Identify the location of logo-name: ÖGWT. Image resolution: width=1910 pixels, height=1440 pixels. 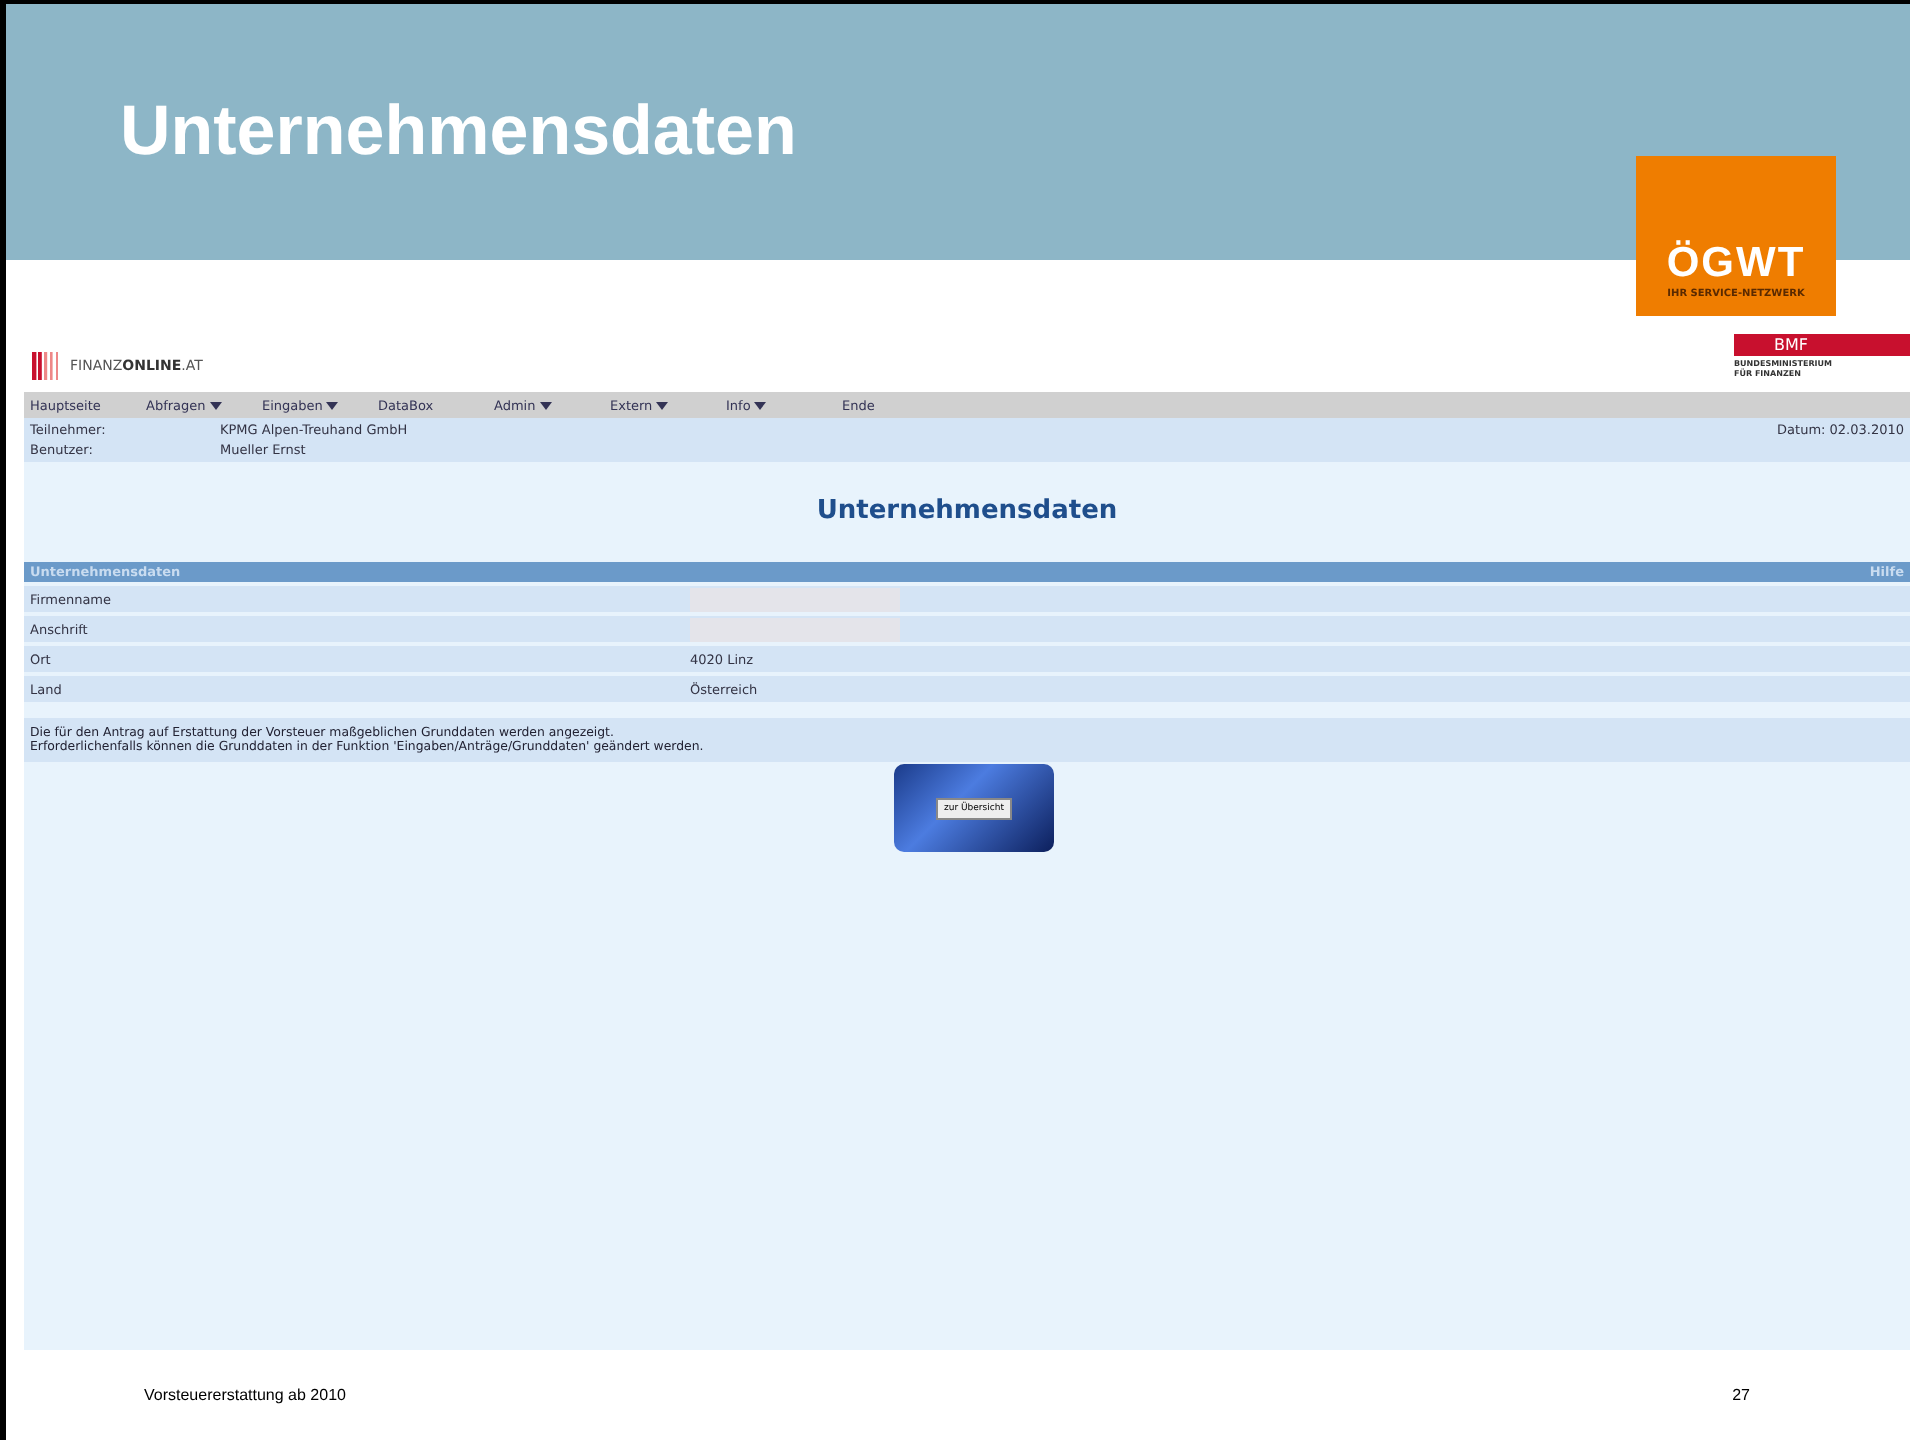
(1736, 263).